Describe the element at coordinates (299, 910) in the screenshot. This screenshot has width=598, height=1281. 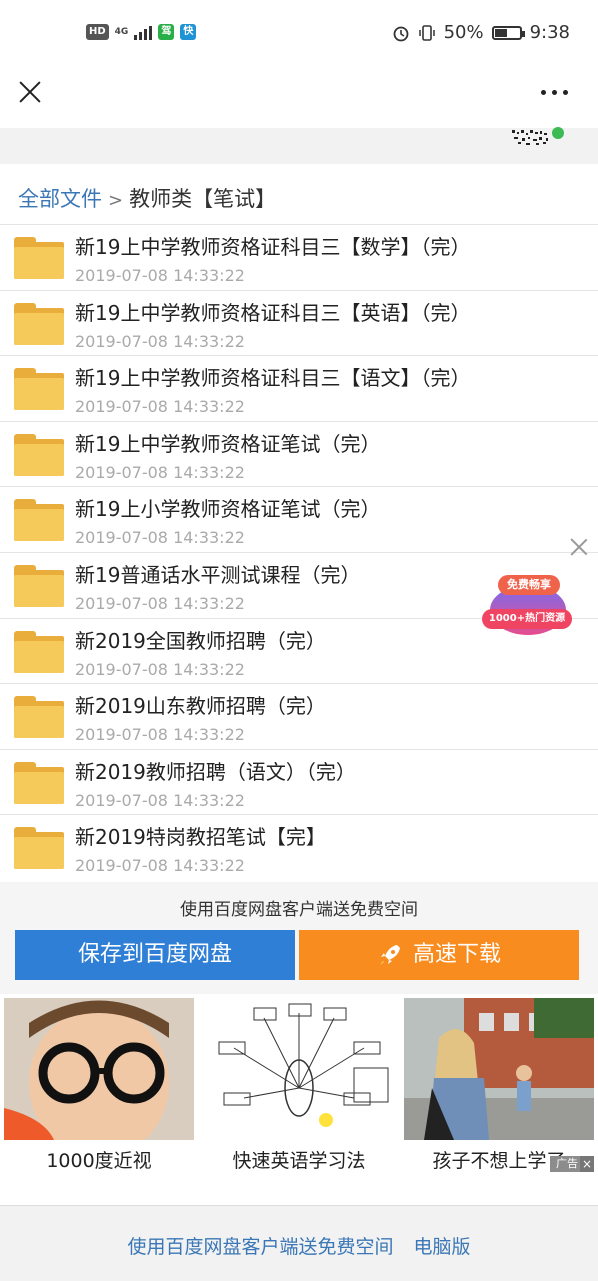
I see `promo-text: 使用百度网盘客户端送免费空间` at that location.